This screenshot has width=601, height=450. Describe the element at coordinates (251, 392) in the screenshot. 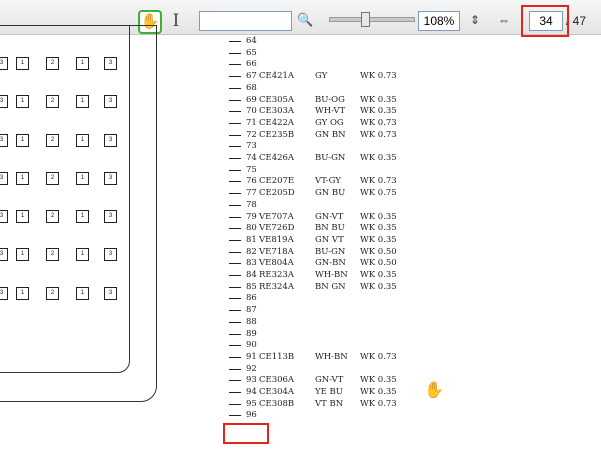

I see `pin-number: 94` at that location.